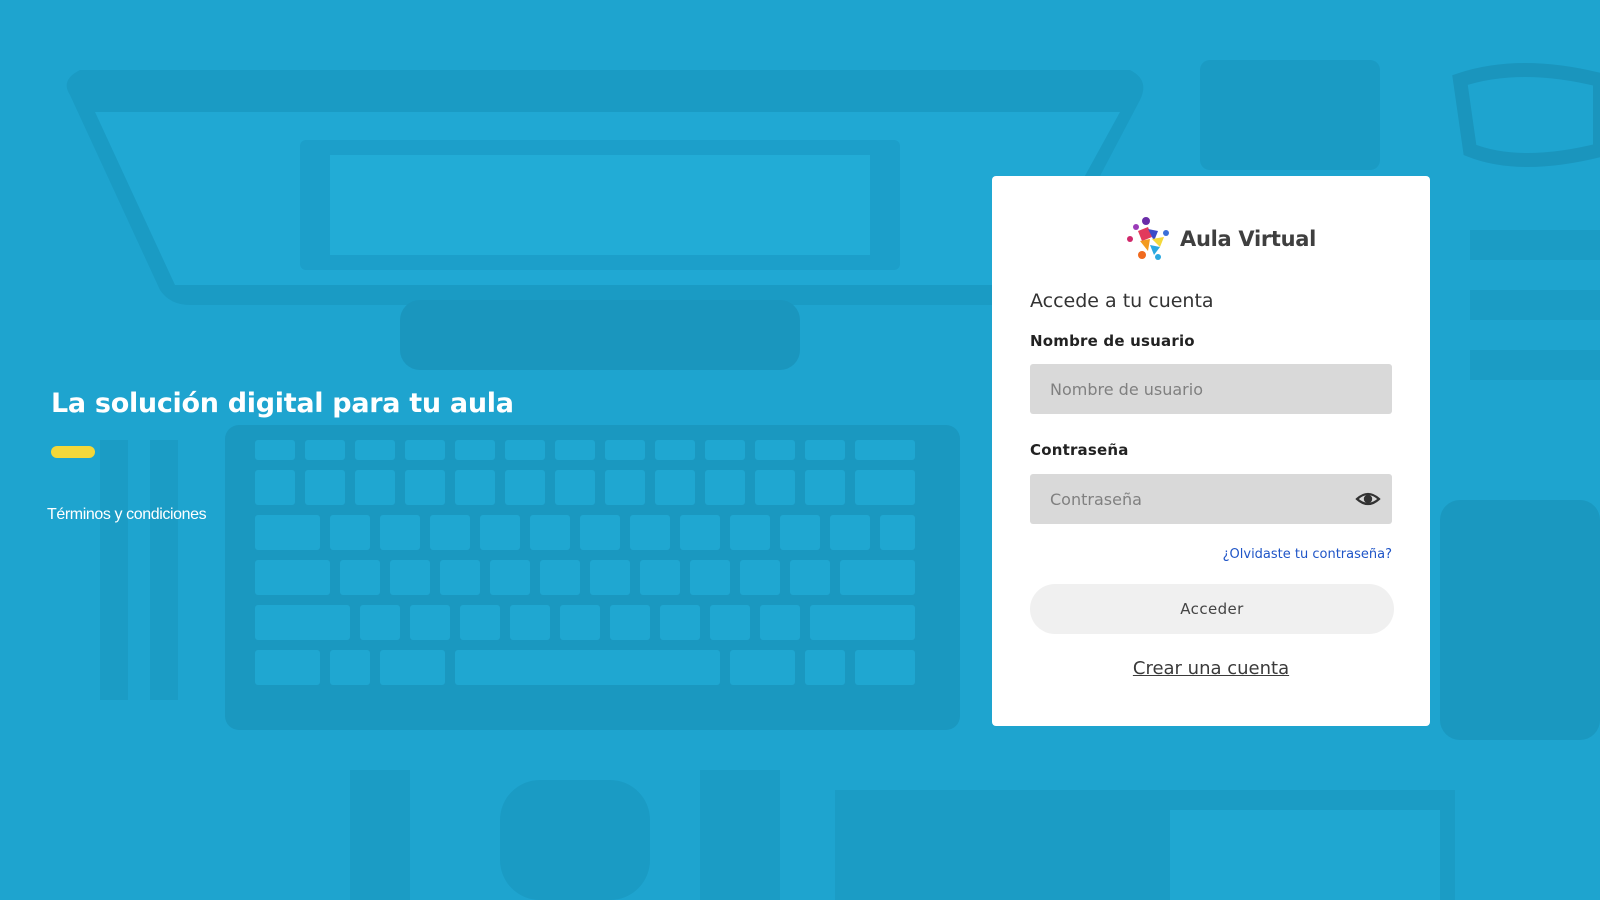  I want to click on show-password-toggle, so click(1368, 499).